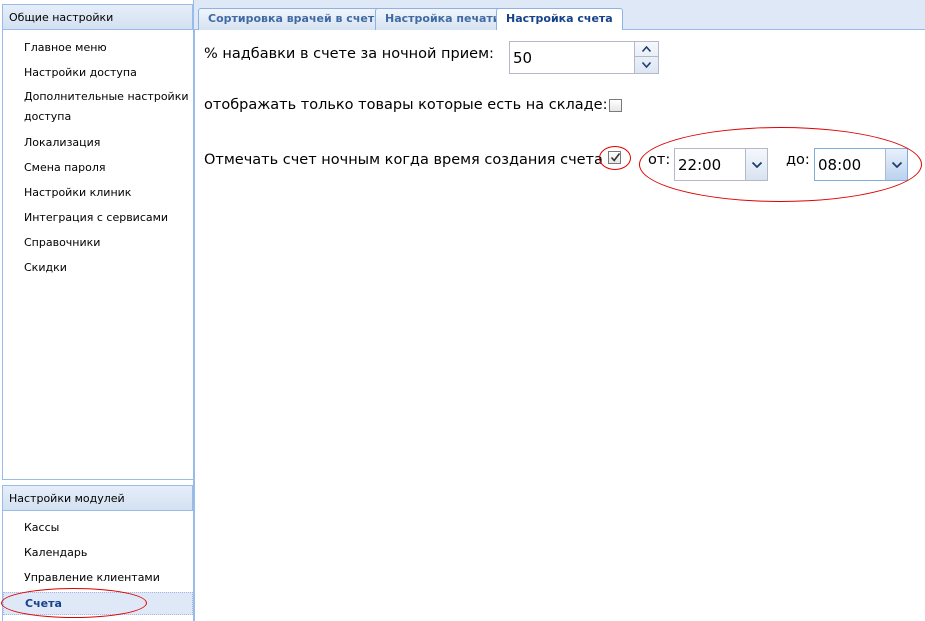 The height and width of the screenshot is (621, 925). I want to click on sidebar-item-directories: Справочники, so click(98, 242).